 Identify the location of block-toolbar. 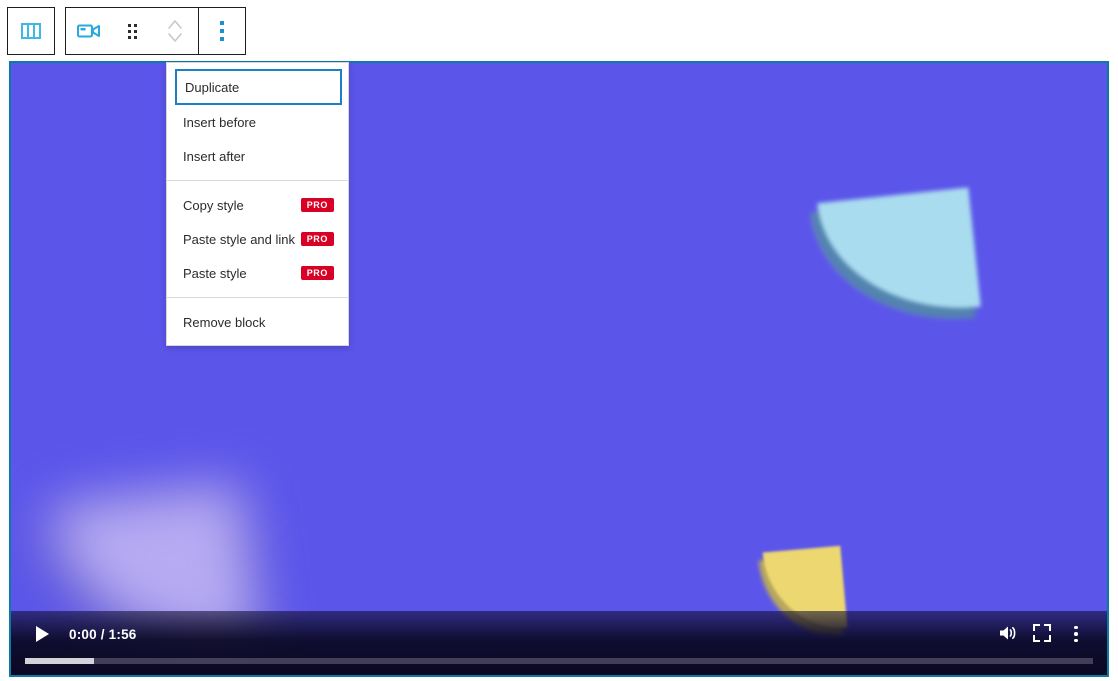
(126, 31).